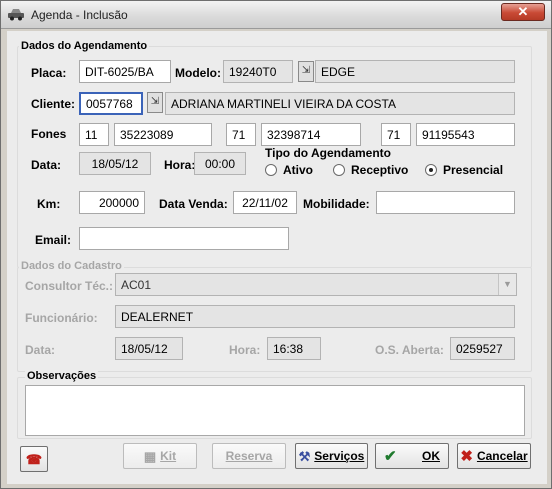 This screenshot has height=489, width=552. Describe the element at coordinates (220, 163) in the screenshot. I see `hora-field: 00:00` at that location.